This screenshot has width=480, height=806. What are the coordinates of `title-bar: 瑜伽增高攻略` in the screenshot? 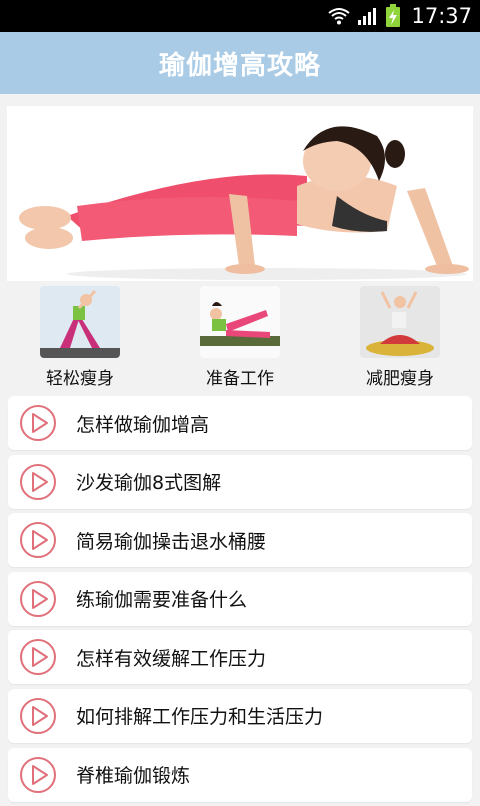 It's located at (240, 63).